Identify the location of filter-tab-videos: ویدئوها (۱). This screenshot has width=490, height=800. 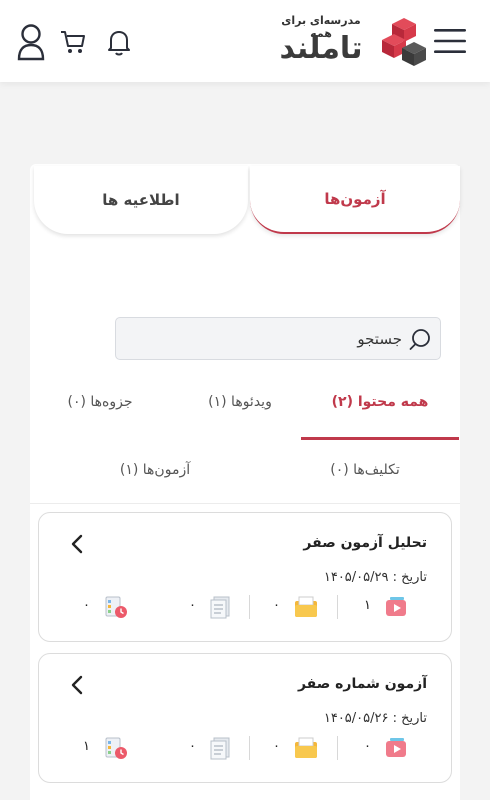
(240, 402).